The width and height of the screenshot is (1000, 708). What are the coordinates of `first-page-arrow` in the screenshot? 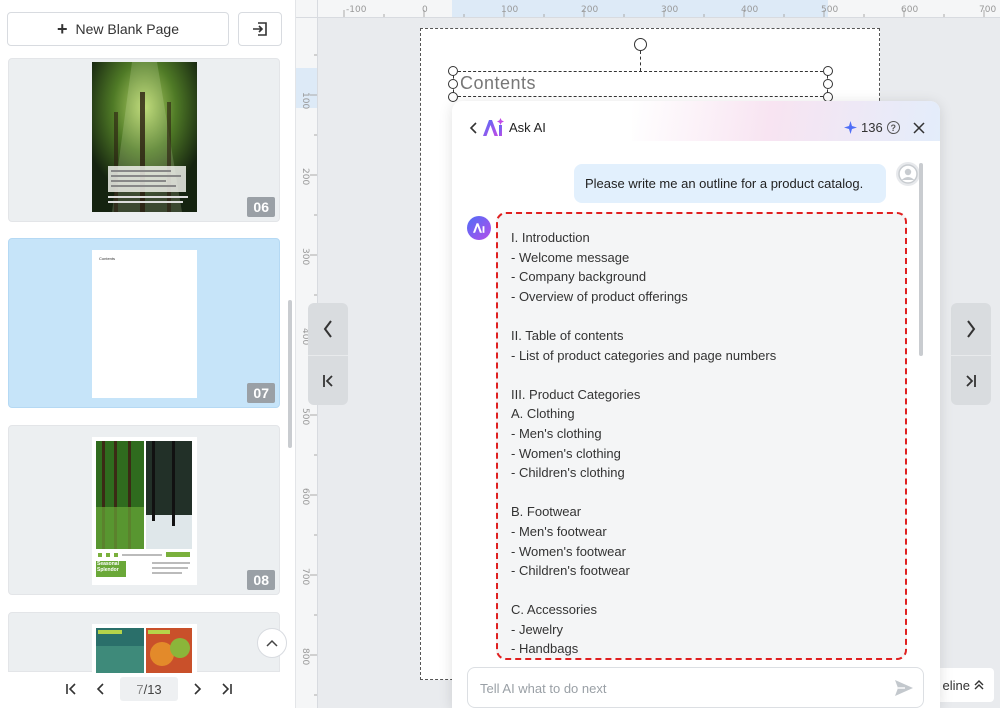 It's located at (328, 380).